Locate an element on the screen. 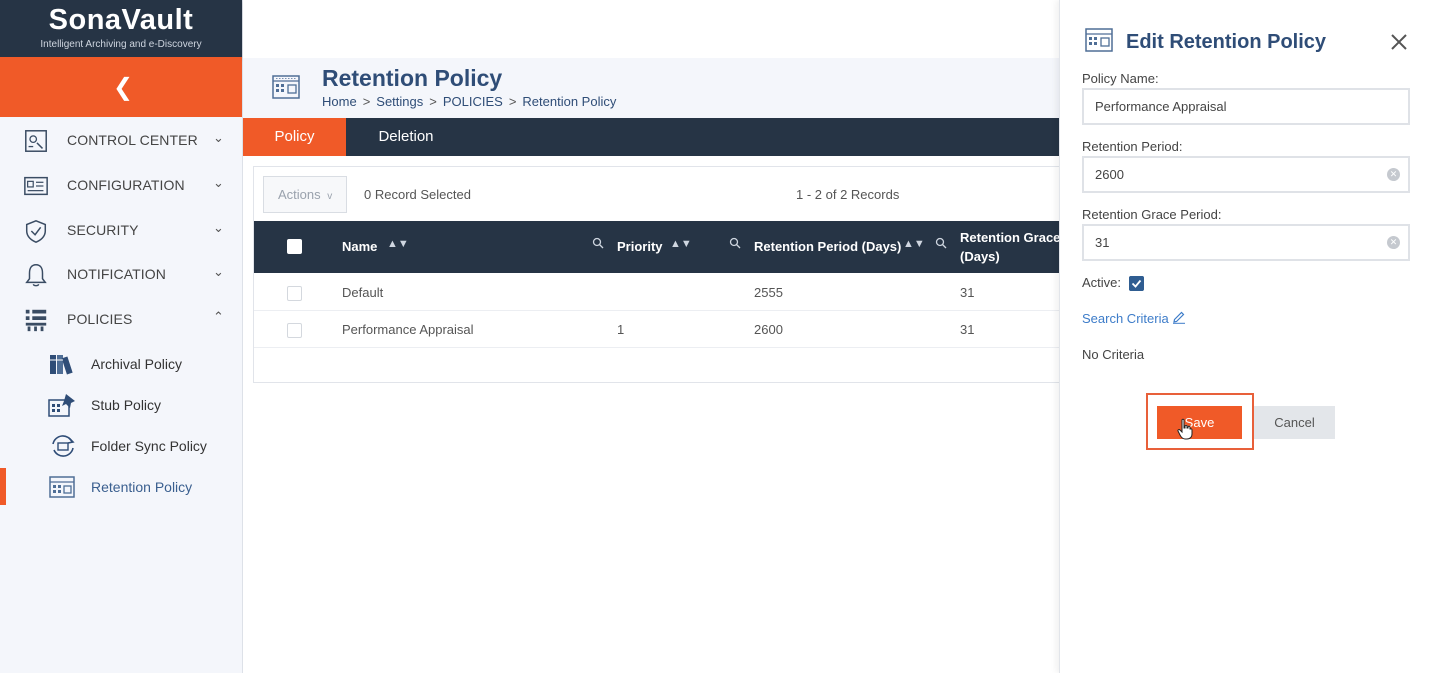 Image resolution: width=1432 pixels, height=673 pixels. search-criteria-link: Search Criteria is located at coordinates (1125, 318).